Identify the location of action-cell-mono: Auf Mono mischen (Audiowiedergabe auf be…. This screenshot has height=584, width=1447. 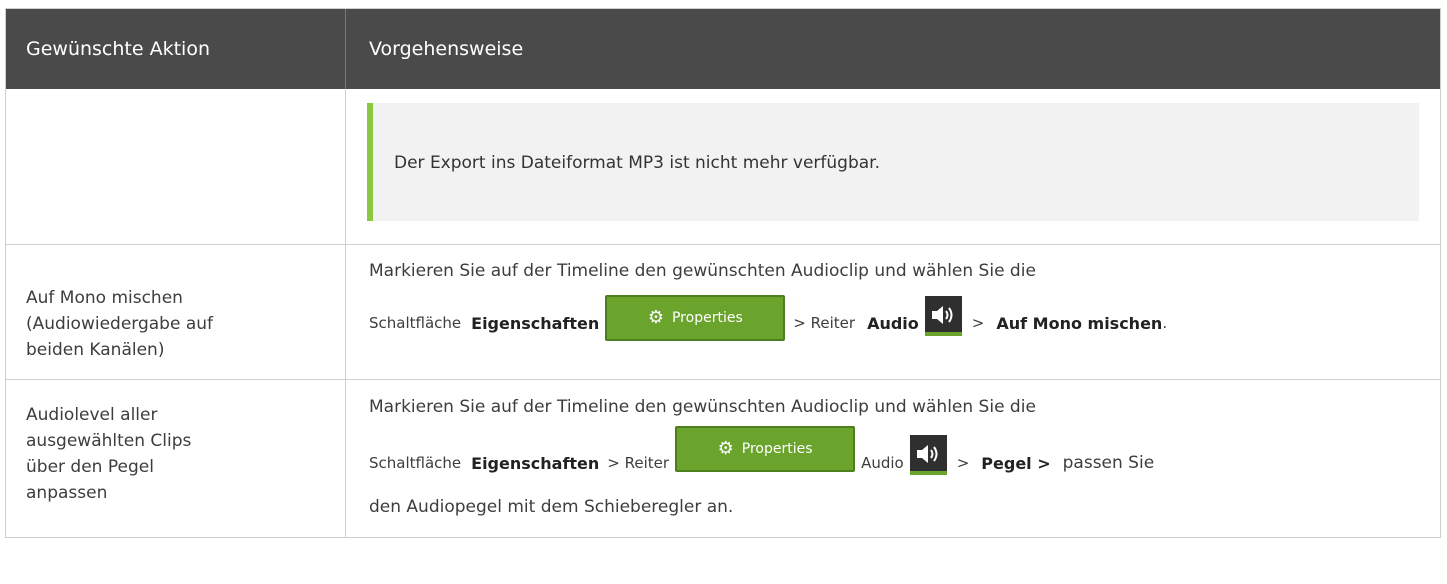
(176, 312).